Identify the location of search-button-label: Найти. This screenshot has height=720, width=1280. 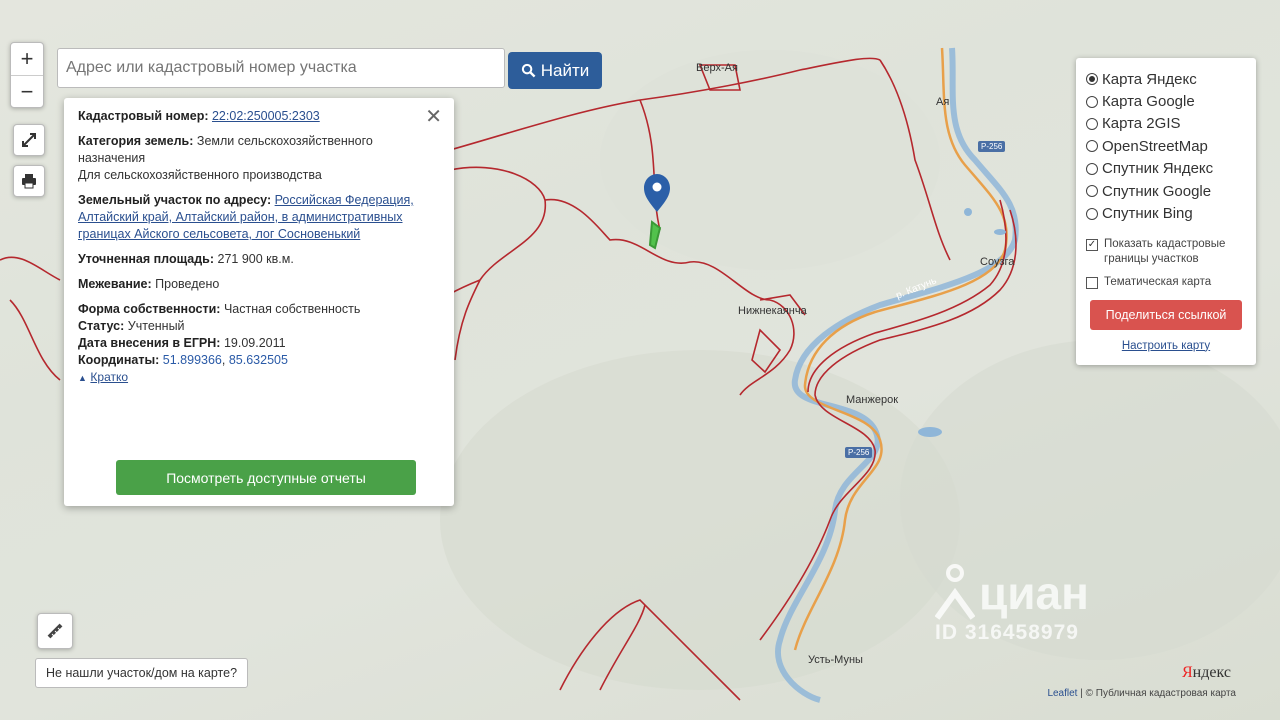
(565, 70).